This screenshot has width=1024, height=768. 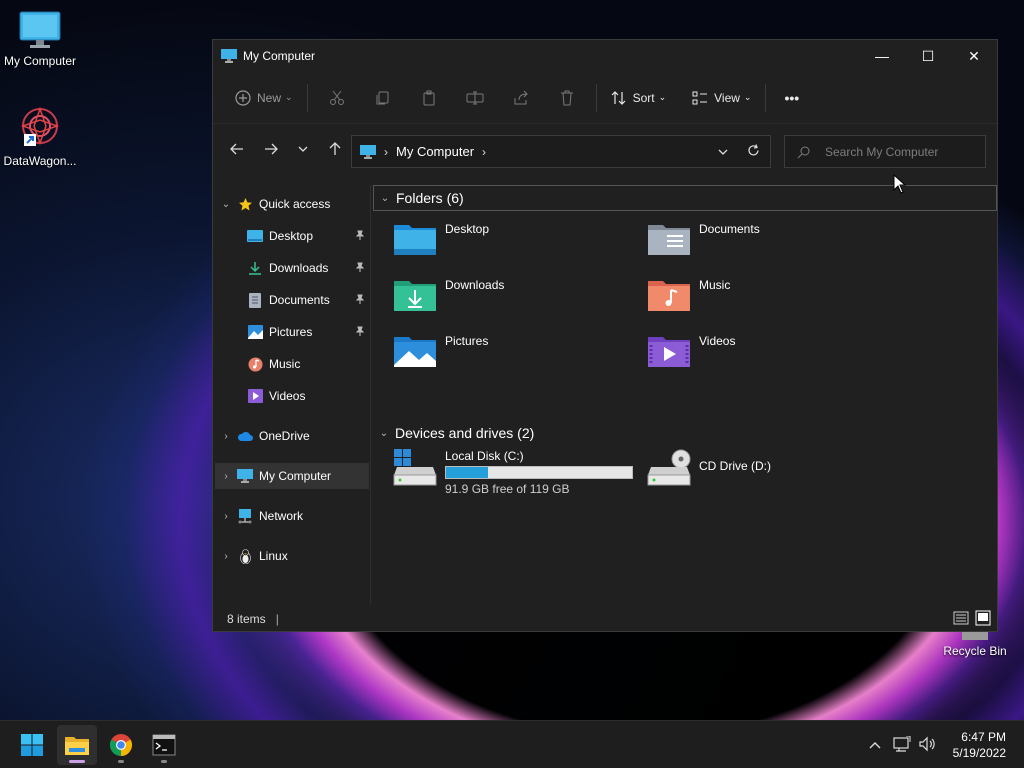 I want to click on forward-button, so click(x=271, y=149).